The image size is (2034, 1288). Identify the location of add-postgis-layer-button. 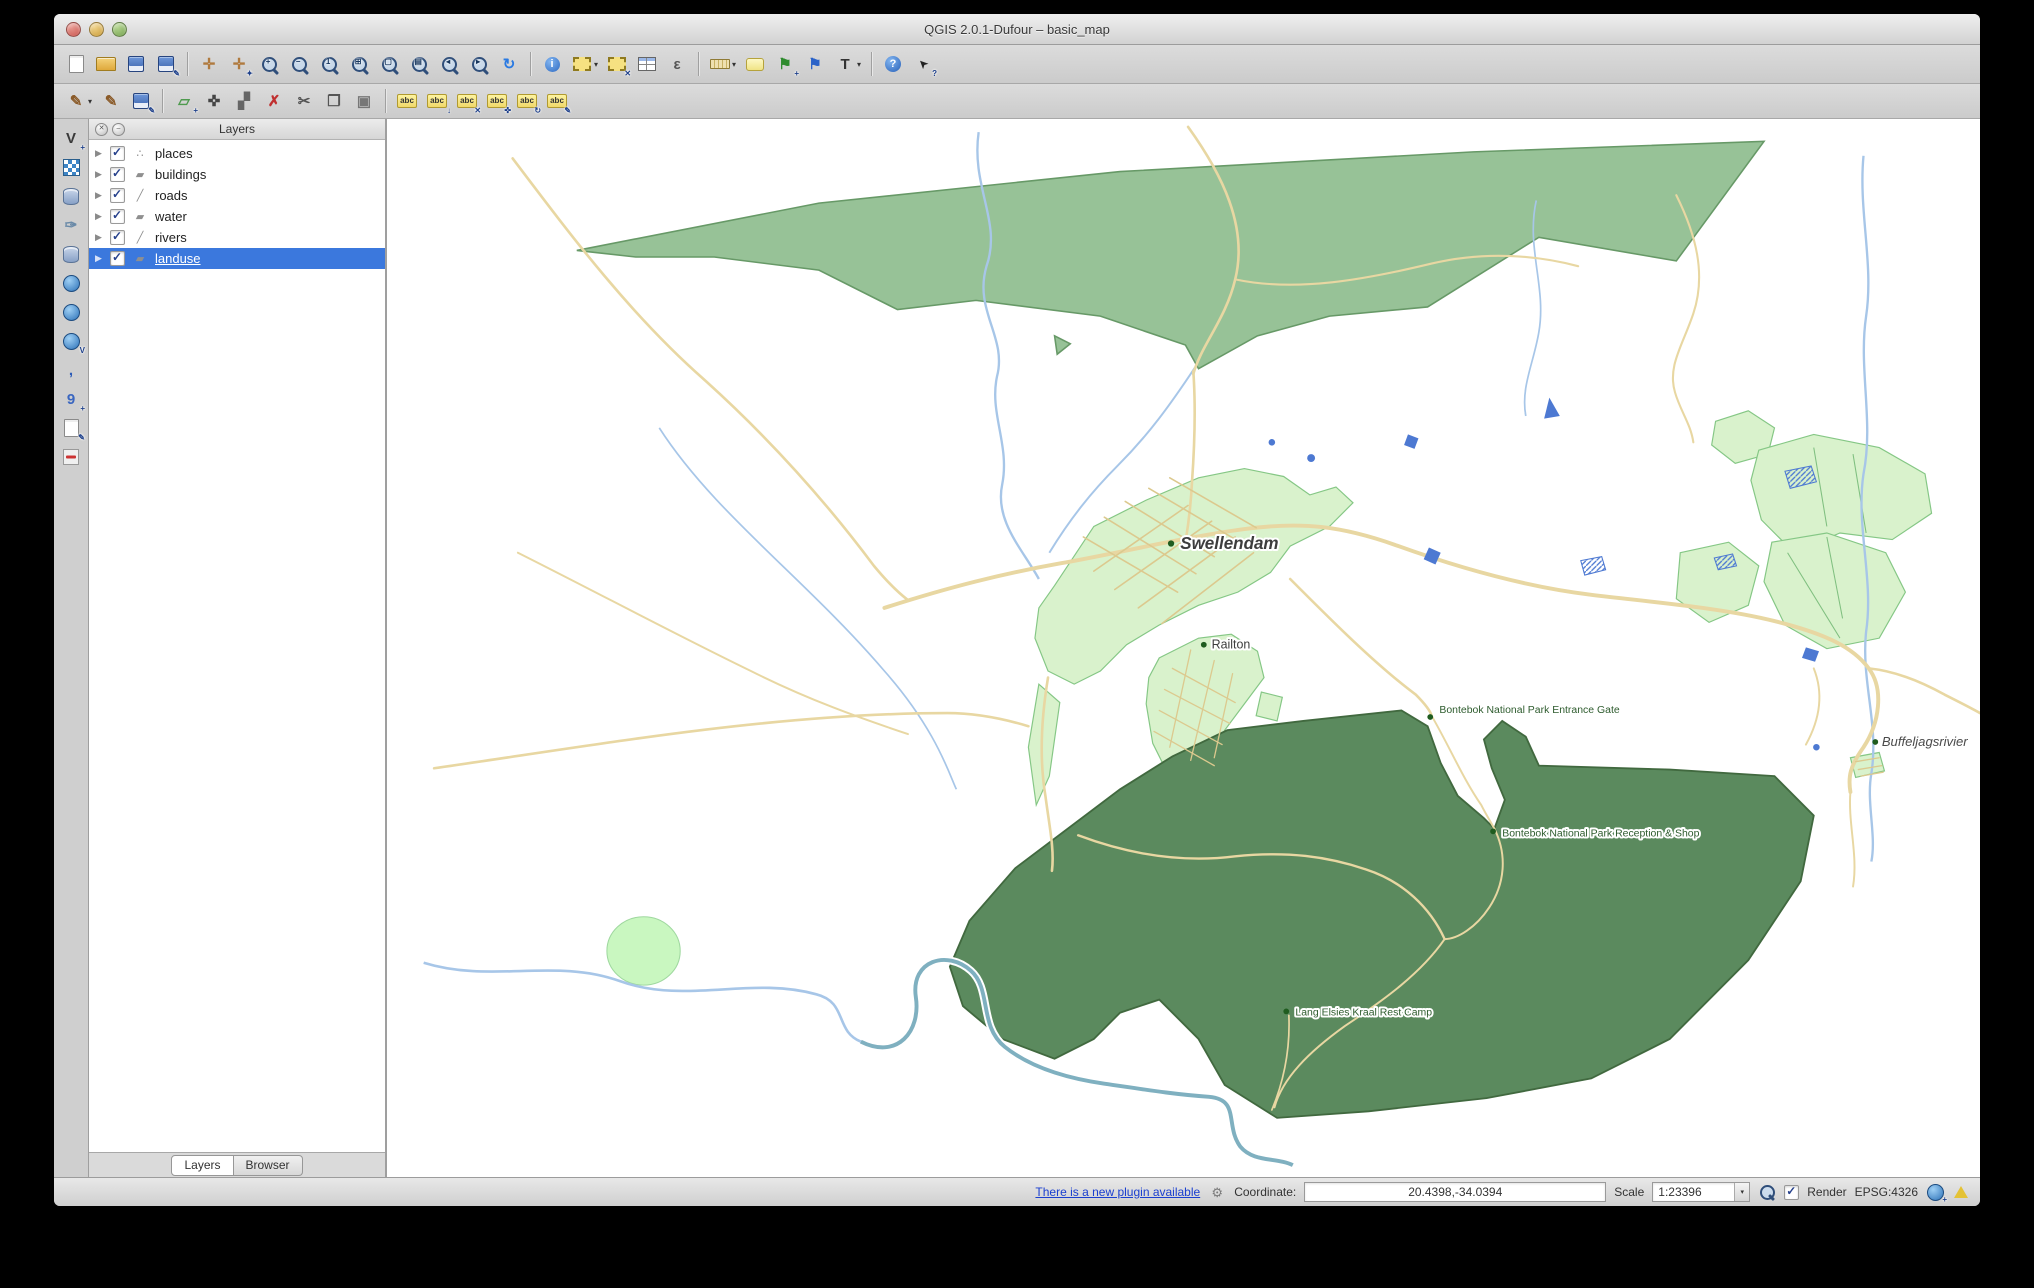
(71, 196).